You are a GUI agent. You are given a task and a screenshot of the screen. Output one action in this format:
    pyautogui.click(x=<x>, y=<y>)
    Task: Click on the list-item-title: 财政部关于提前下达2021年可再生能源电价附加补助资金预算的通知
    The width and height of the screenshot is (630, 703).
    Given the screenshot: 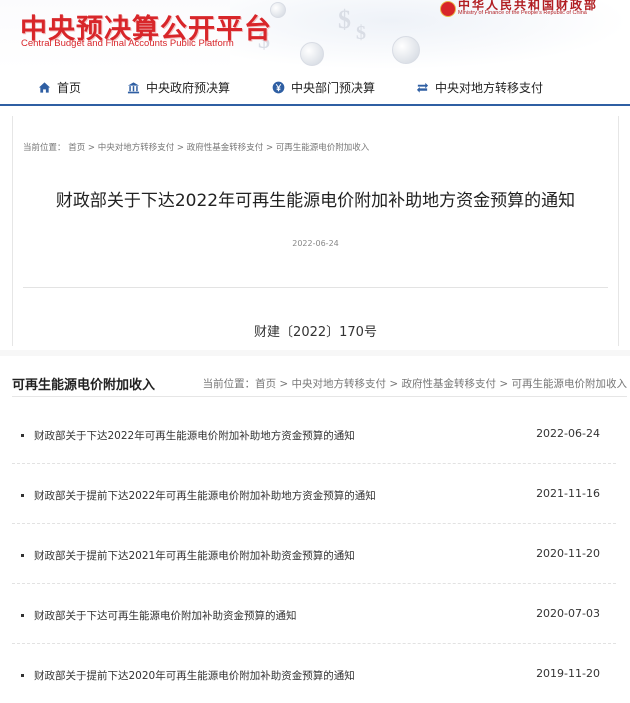 What is the action you would take?
    pyautogui.click(x=194, y=555)
    